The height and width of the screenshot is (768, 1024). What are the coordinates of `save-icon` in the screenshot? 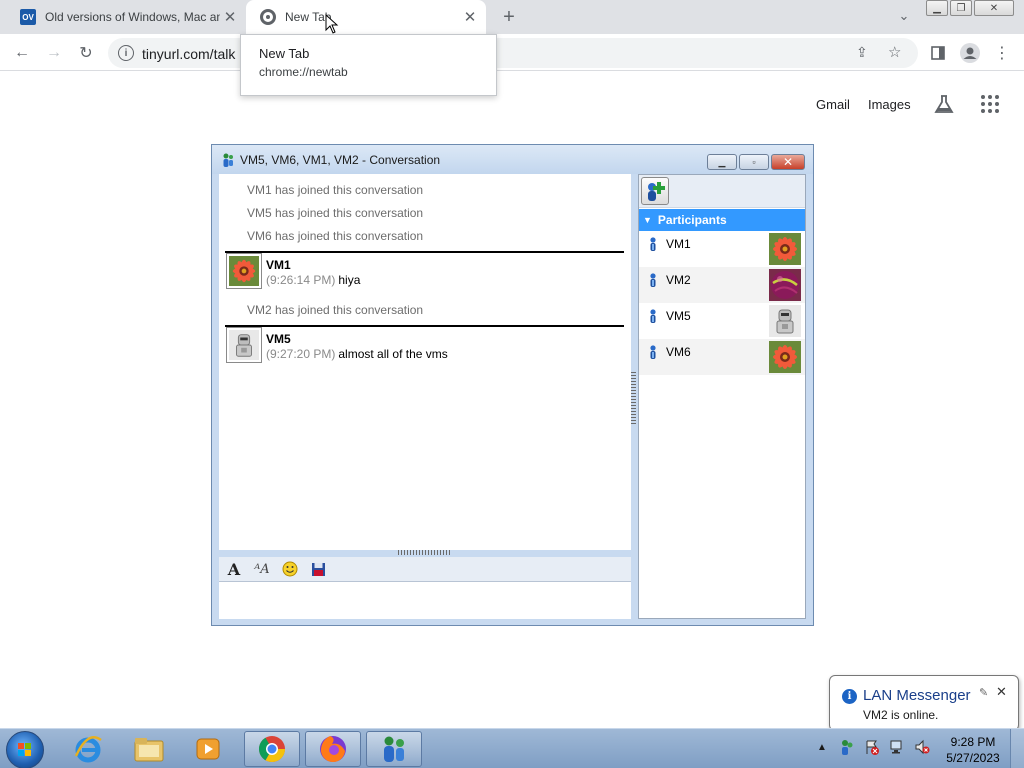 It's located at (318, 569).